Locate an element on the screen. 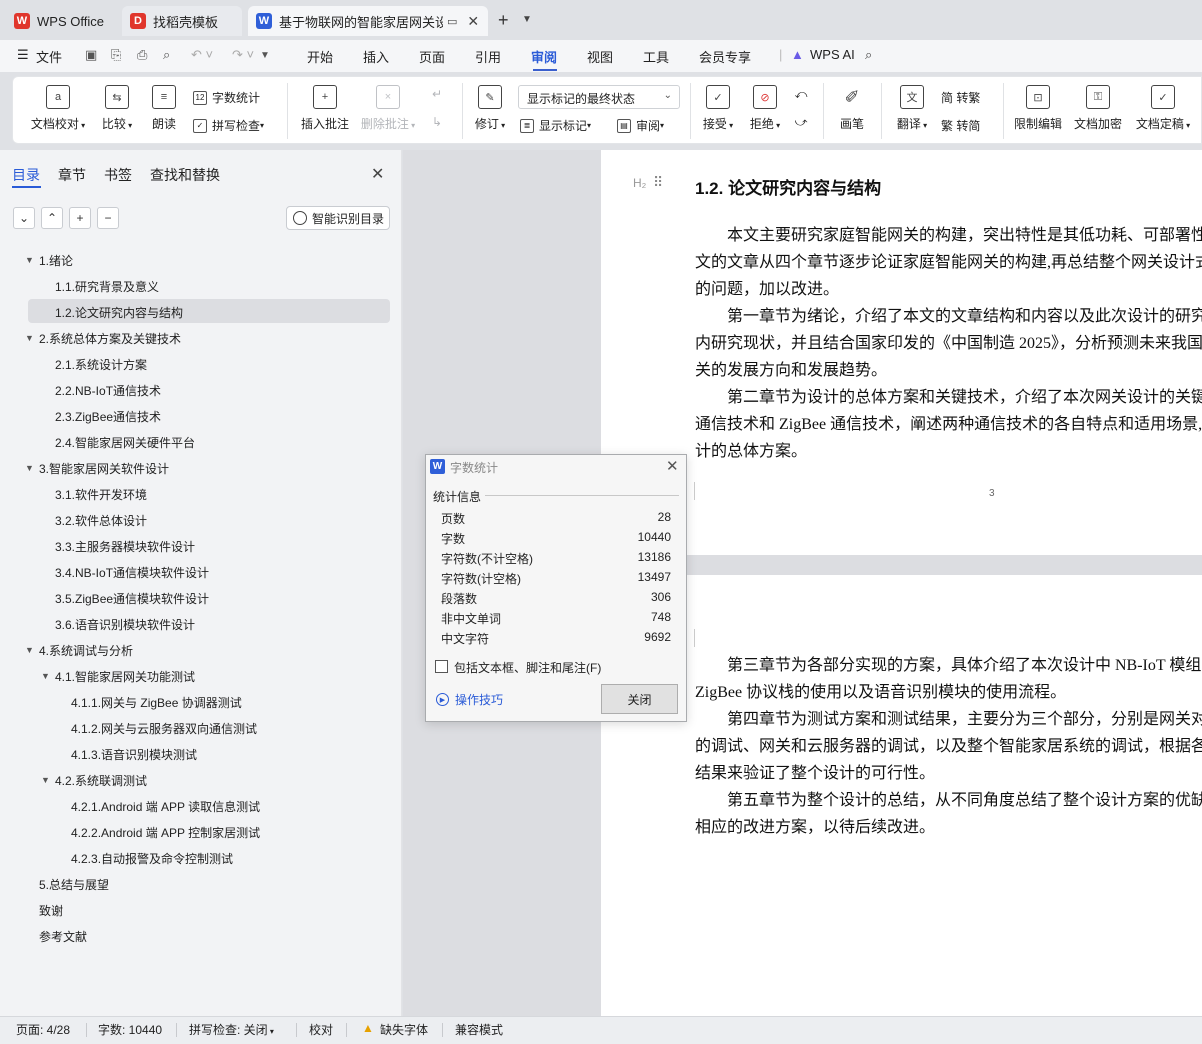 The height and width of the screenshot is (1044, 1202). expand-down-icon: ⌄ is located at coordinates (24, 218).